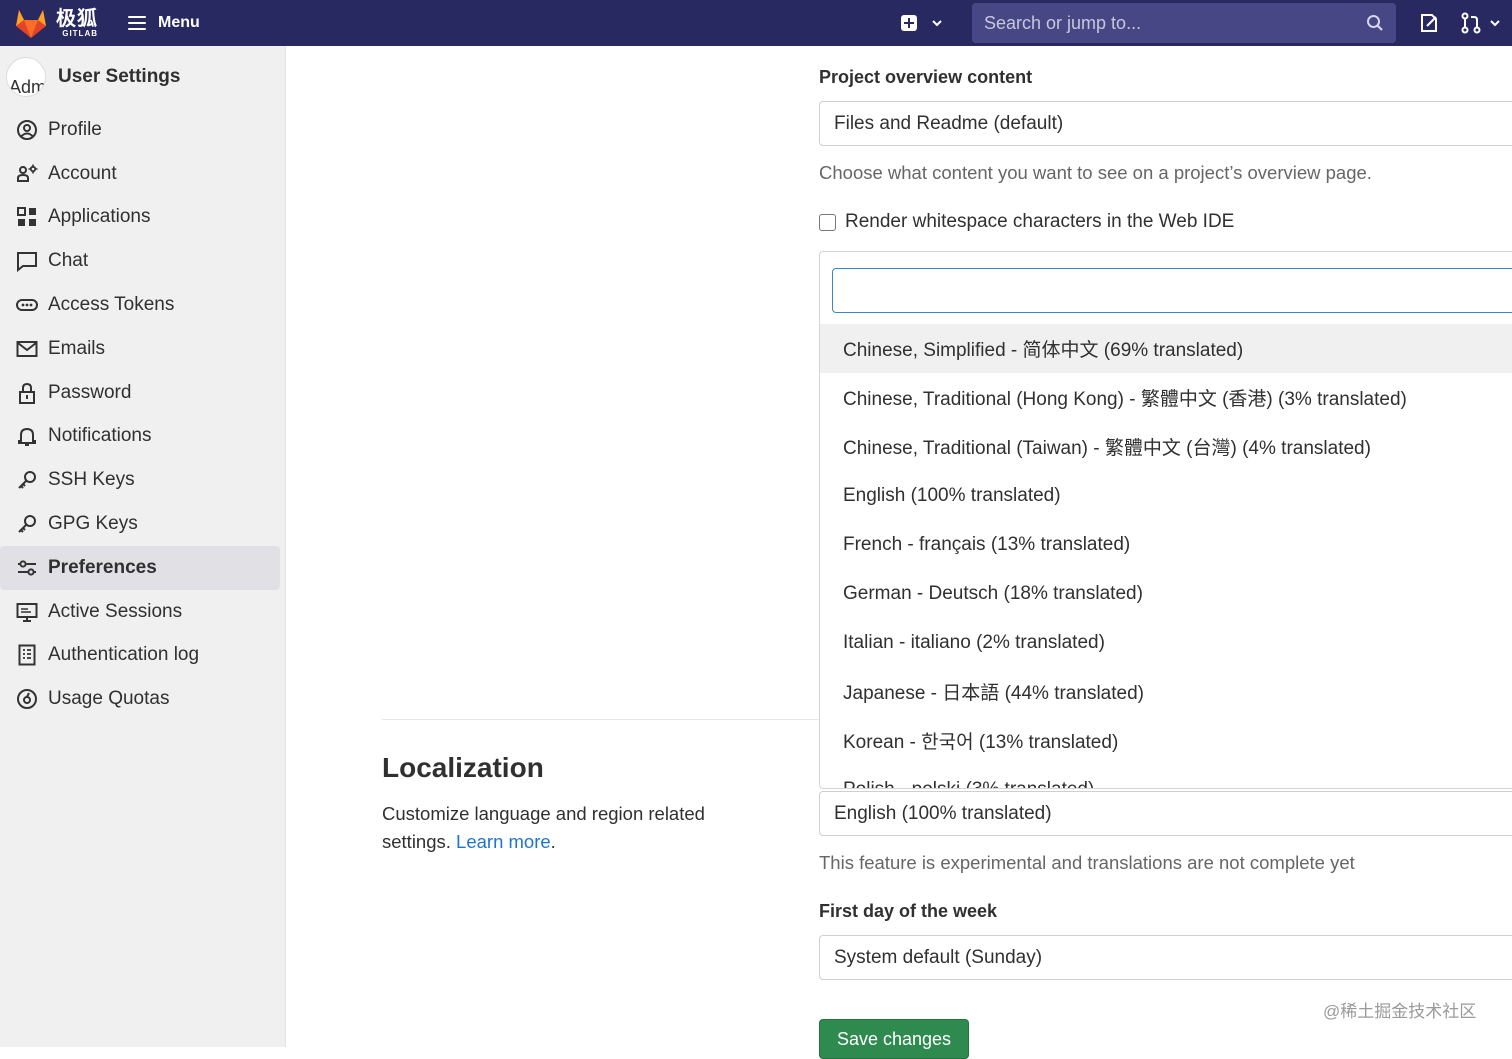 The height and width of the screenshot is (1059, 1512). Describe the element at coordinates (91, 480) in the screenshot. I see `sidebar-item-label: SSH Keys` at that location.